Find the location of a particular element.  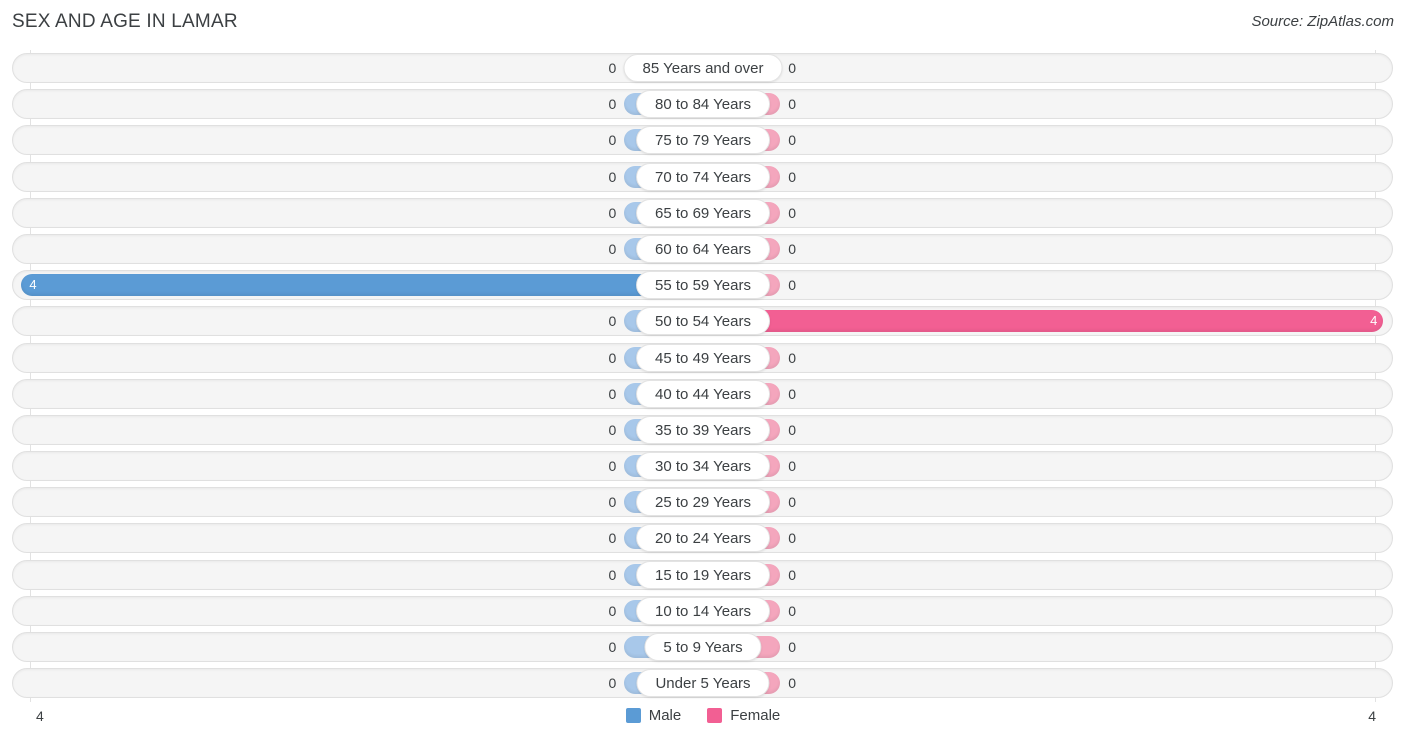

age-group-row: 0 0 80 to 84 Years is located at coordinates (703, 104).